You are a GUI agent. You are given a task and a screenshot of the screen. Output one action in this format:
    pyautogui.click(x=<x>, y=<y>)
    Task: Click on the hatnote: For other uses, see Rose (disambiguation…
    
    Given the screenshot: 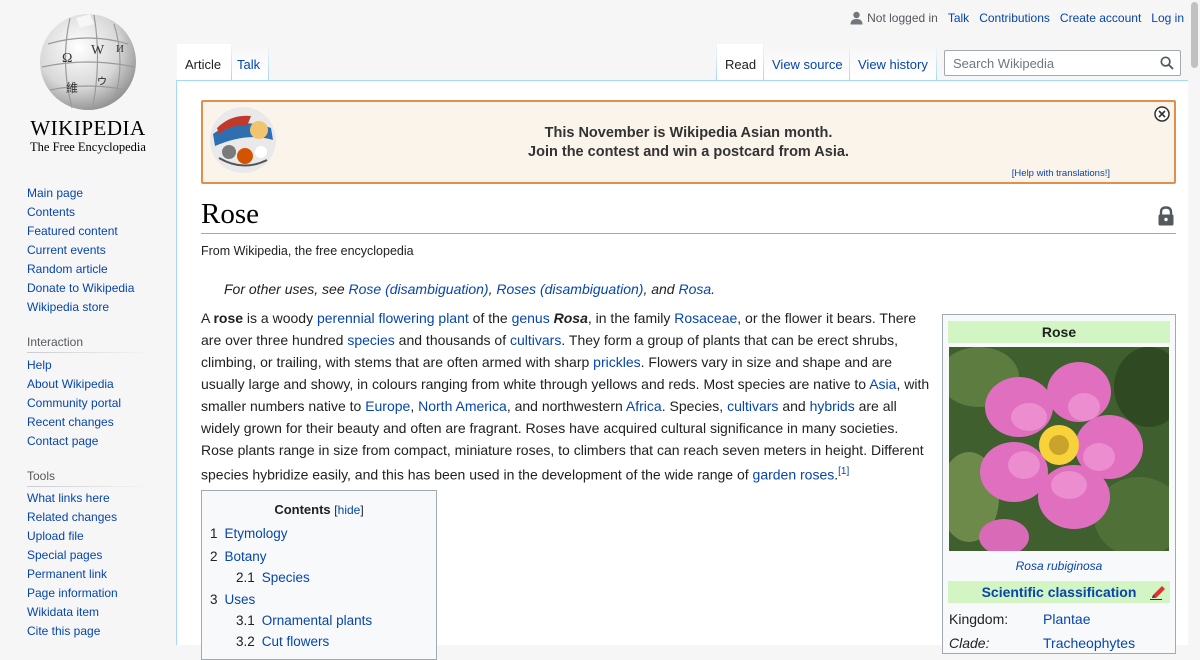 What is the action you would take?
    pyautogui.click(x=469, y=289)
    